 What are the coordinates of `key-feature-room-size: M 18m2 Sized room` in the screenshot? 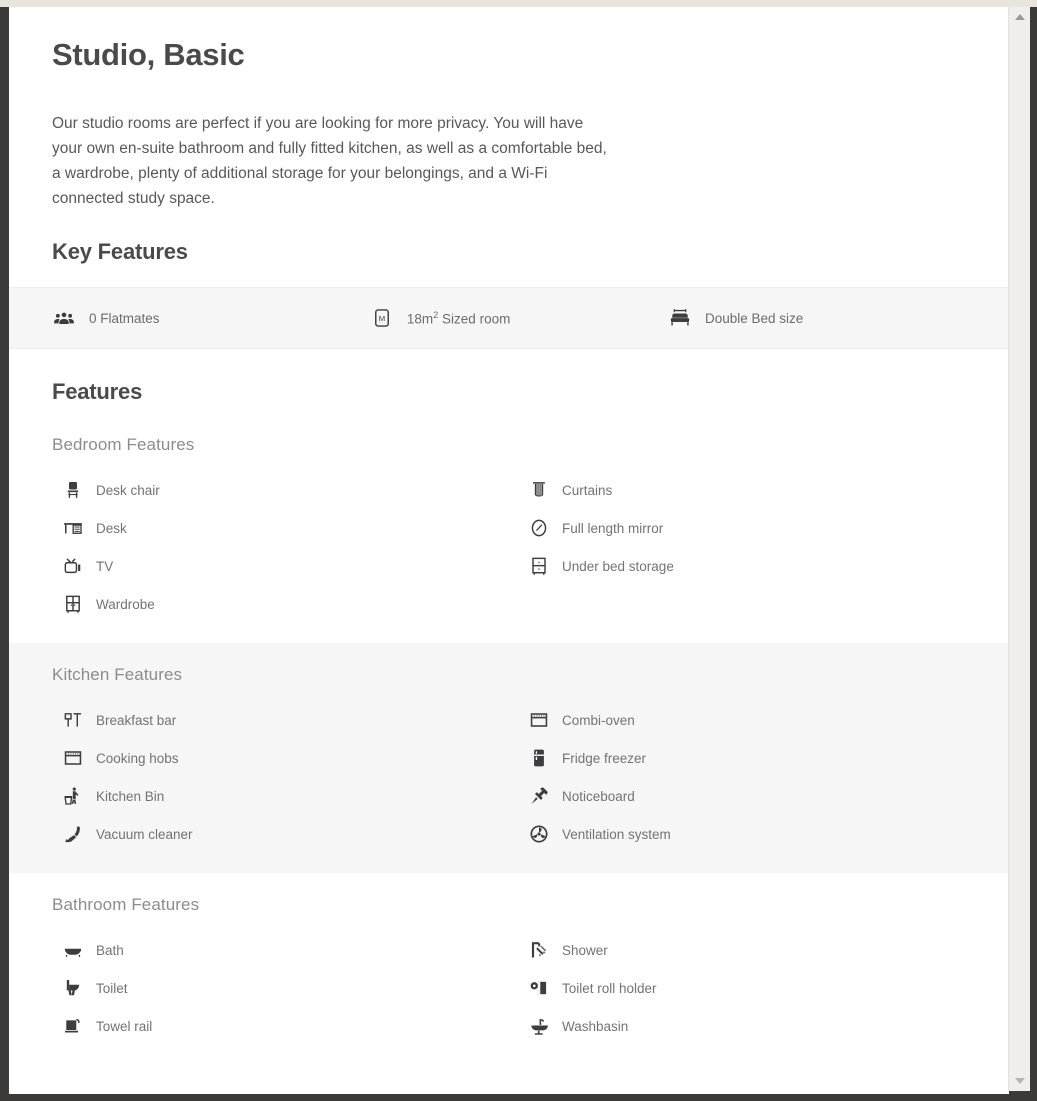 It's located at (519, 318).